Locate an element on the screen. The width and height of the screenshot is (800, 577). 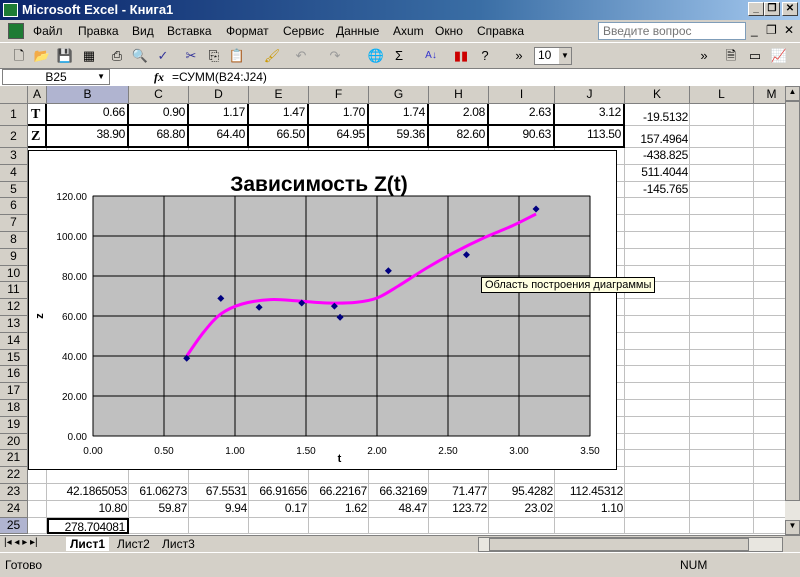
data-cell: 1.10 is located at coordinates (590, 509).